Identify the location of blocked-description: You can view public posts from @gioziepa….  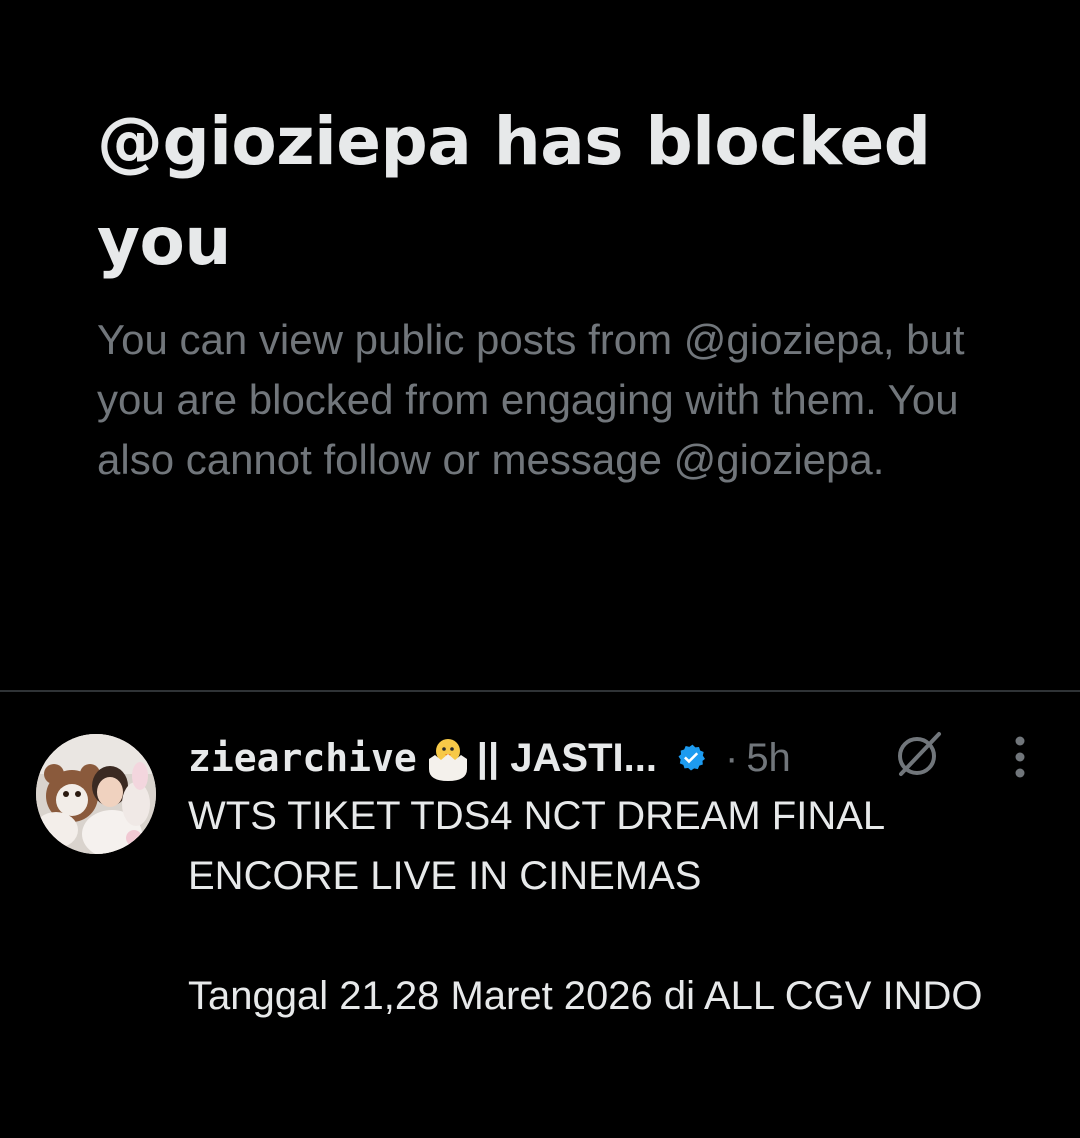
(531, 399).